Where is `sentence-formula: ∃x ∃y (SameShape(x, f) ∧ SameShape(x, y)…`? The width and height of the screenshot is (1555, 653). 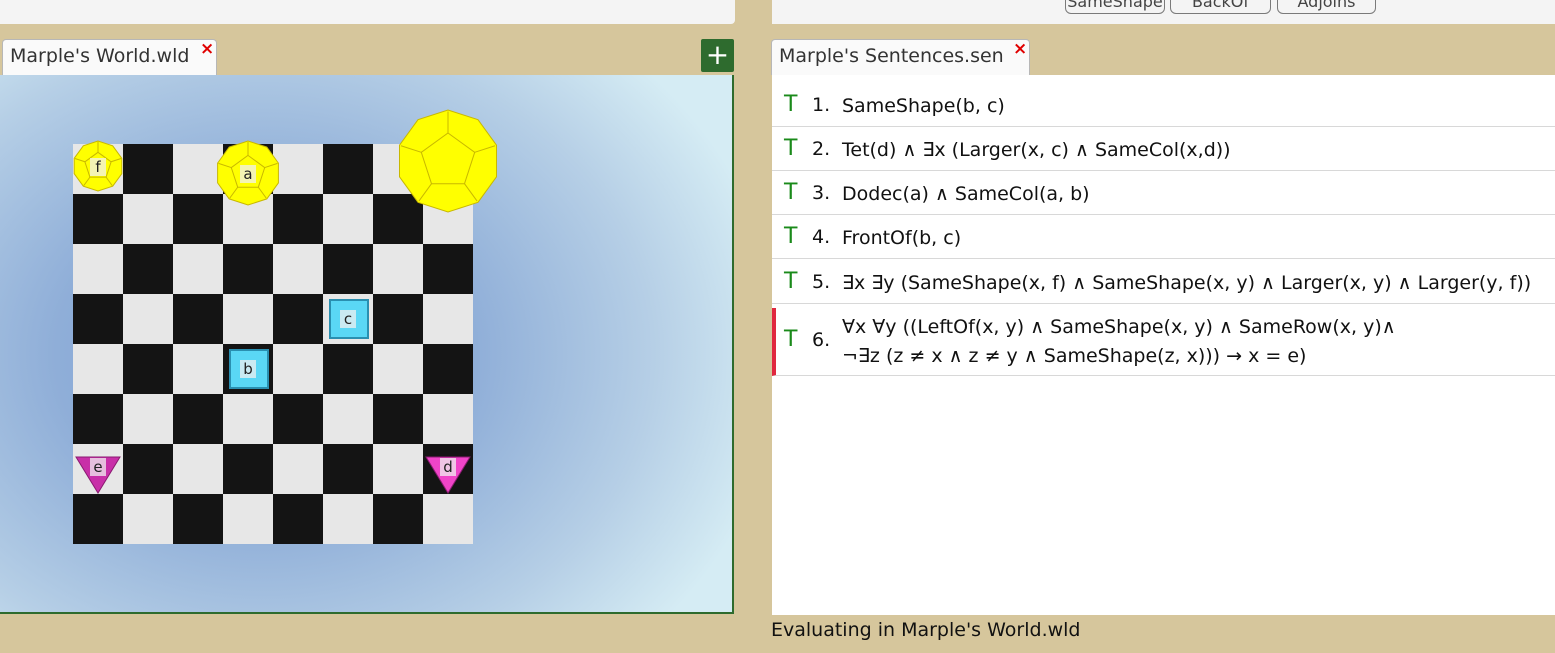 sentence-formula: ∃x ∃y (SameShape(x, f) ∧ SameShape(x, y)… is located at coordinates (1186, 283).